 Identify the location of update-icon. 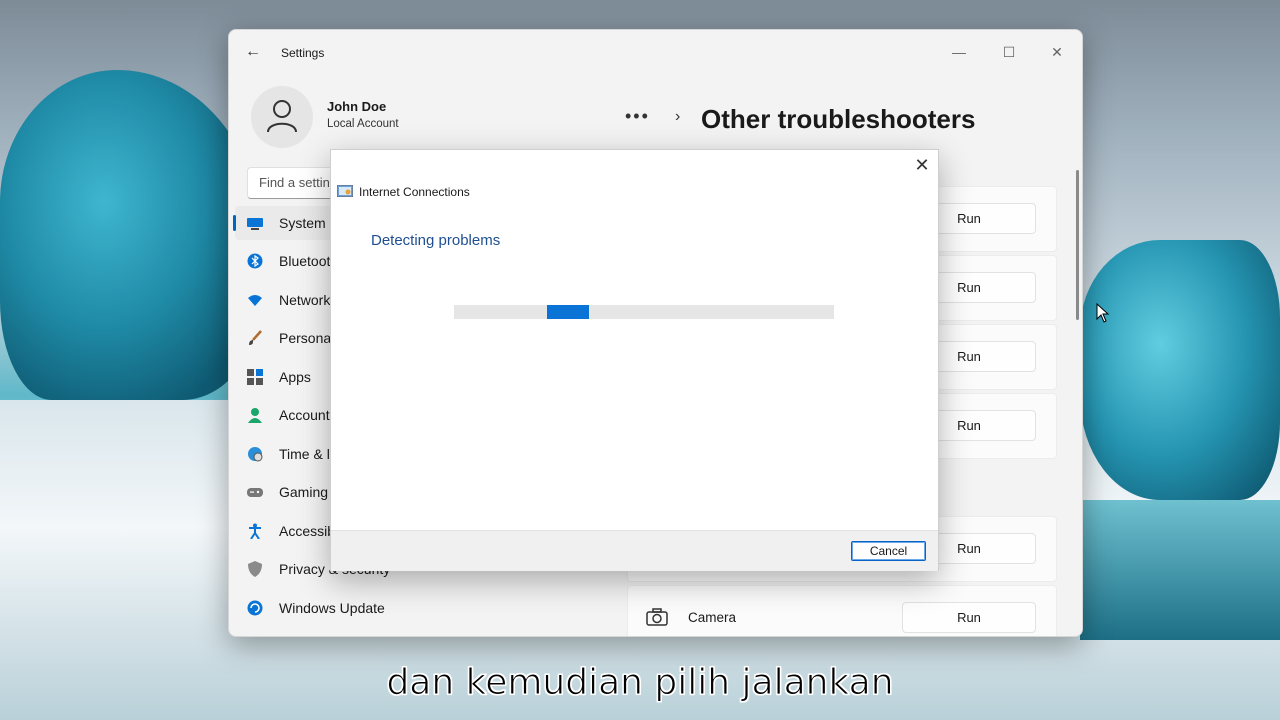
(255, 608).